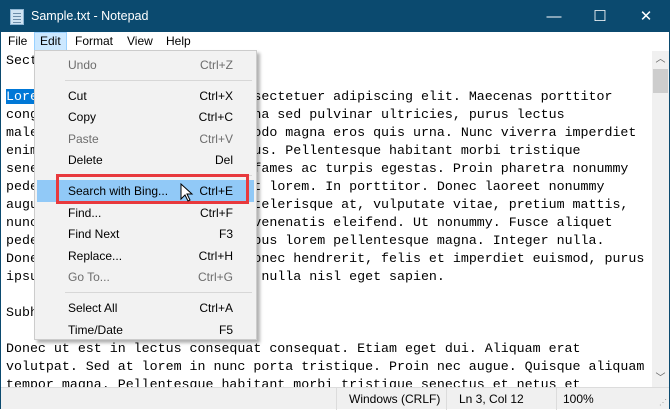 The width and height of the screenshot is (670, 410). What do you see at coordinates (83, 138) in the screenshot?
I see `menu-item-label: Paste` at bounding box center [83, 138].